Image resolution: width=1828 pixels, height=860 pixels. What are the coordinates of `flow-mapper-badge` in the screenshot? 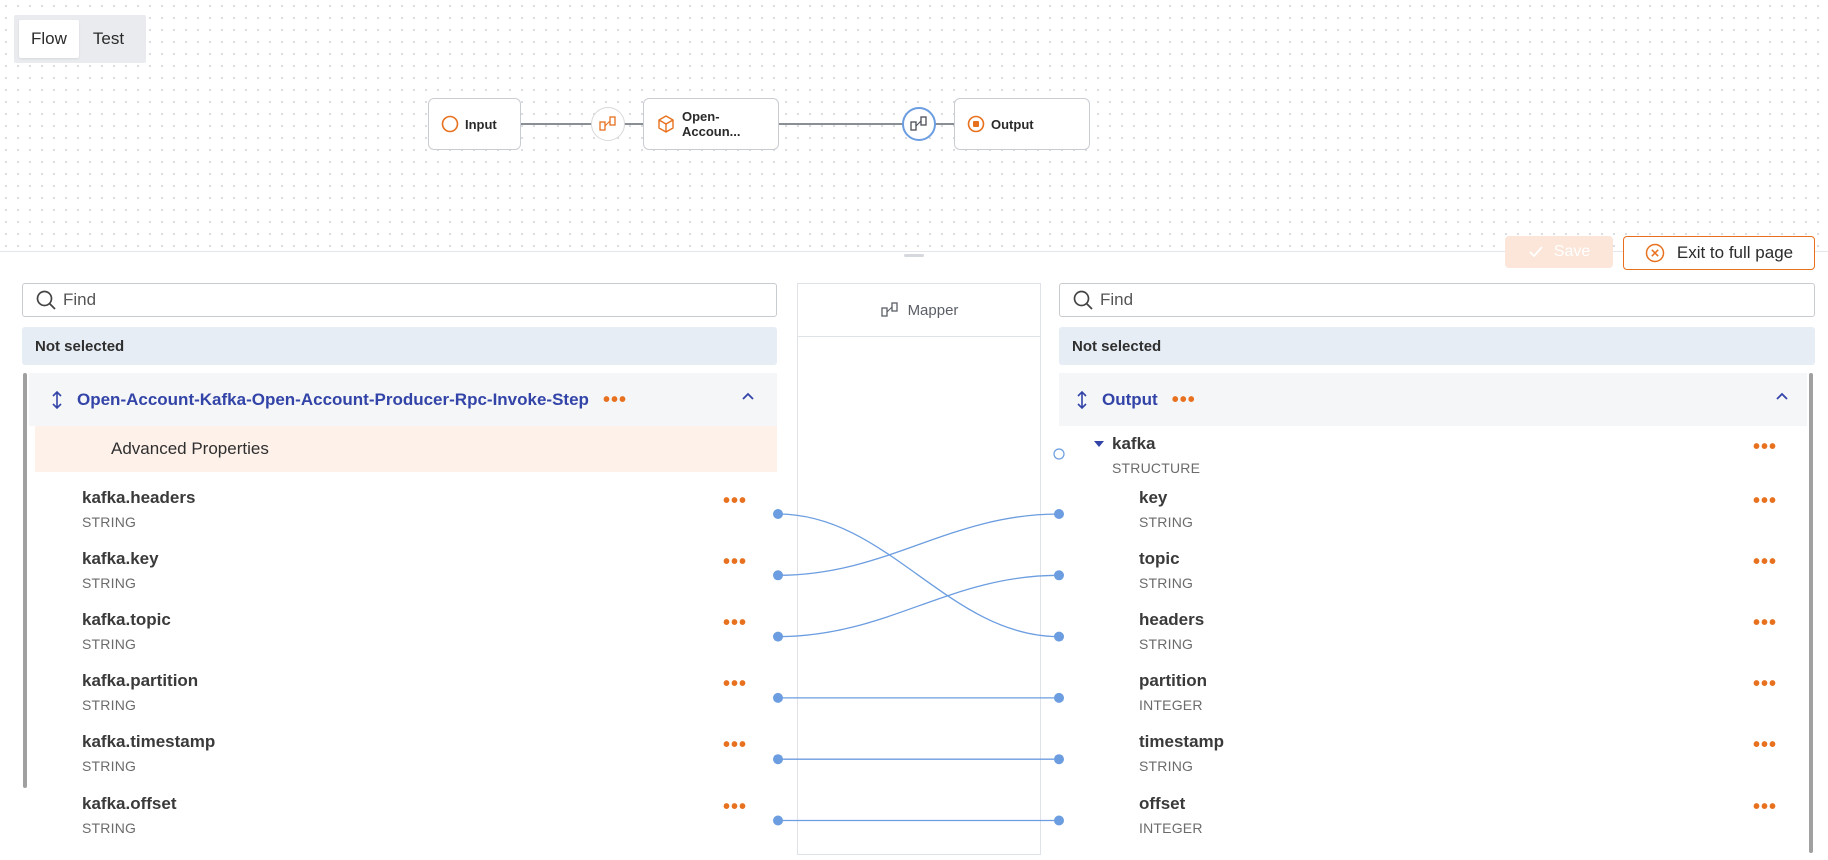 It's located at (608, 124).